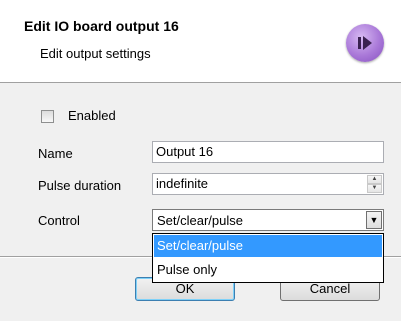 This screenshot has width=401, height=321. I want to click on name-field: Output 16, so click(268, 152).